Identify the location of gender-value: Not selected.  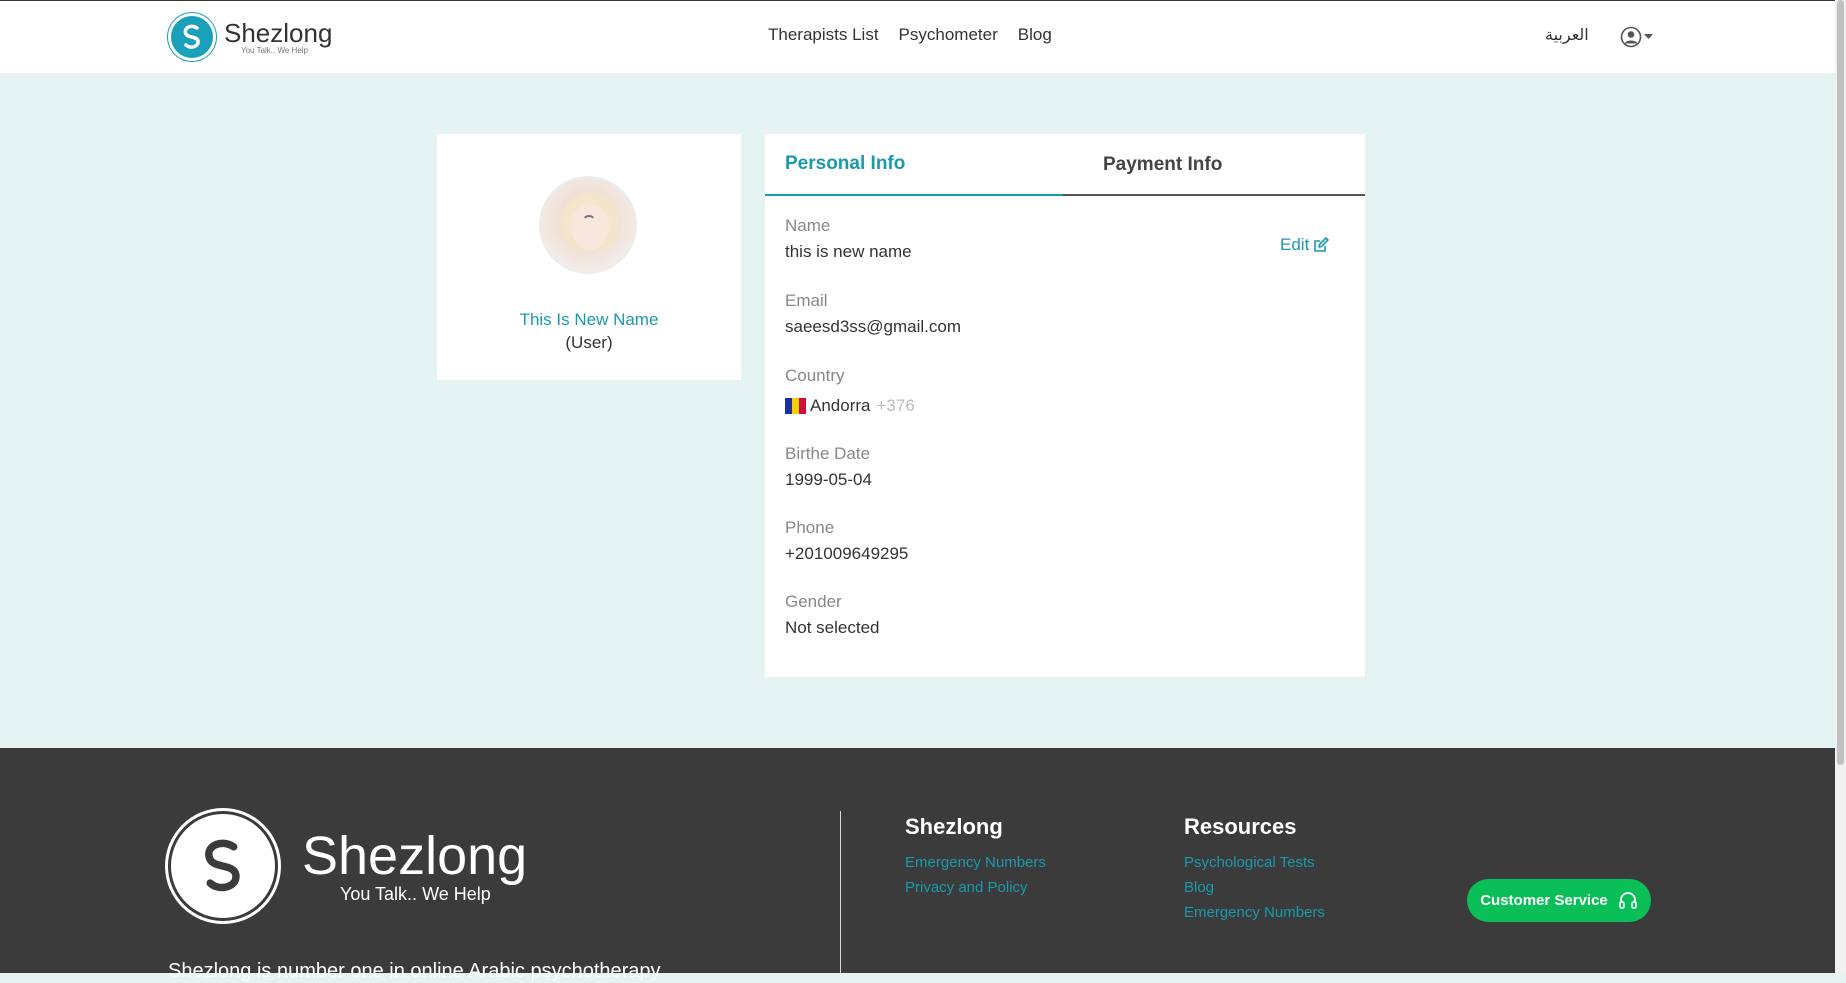
(832, 627).